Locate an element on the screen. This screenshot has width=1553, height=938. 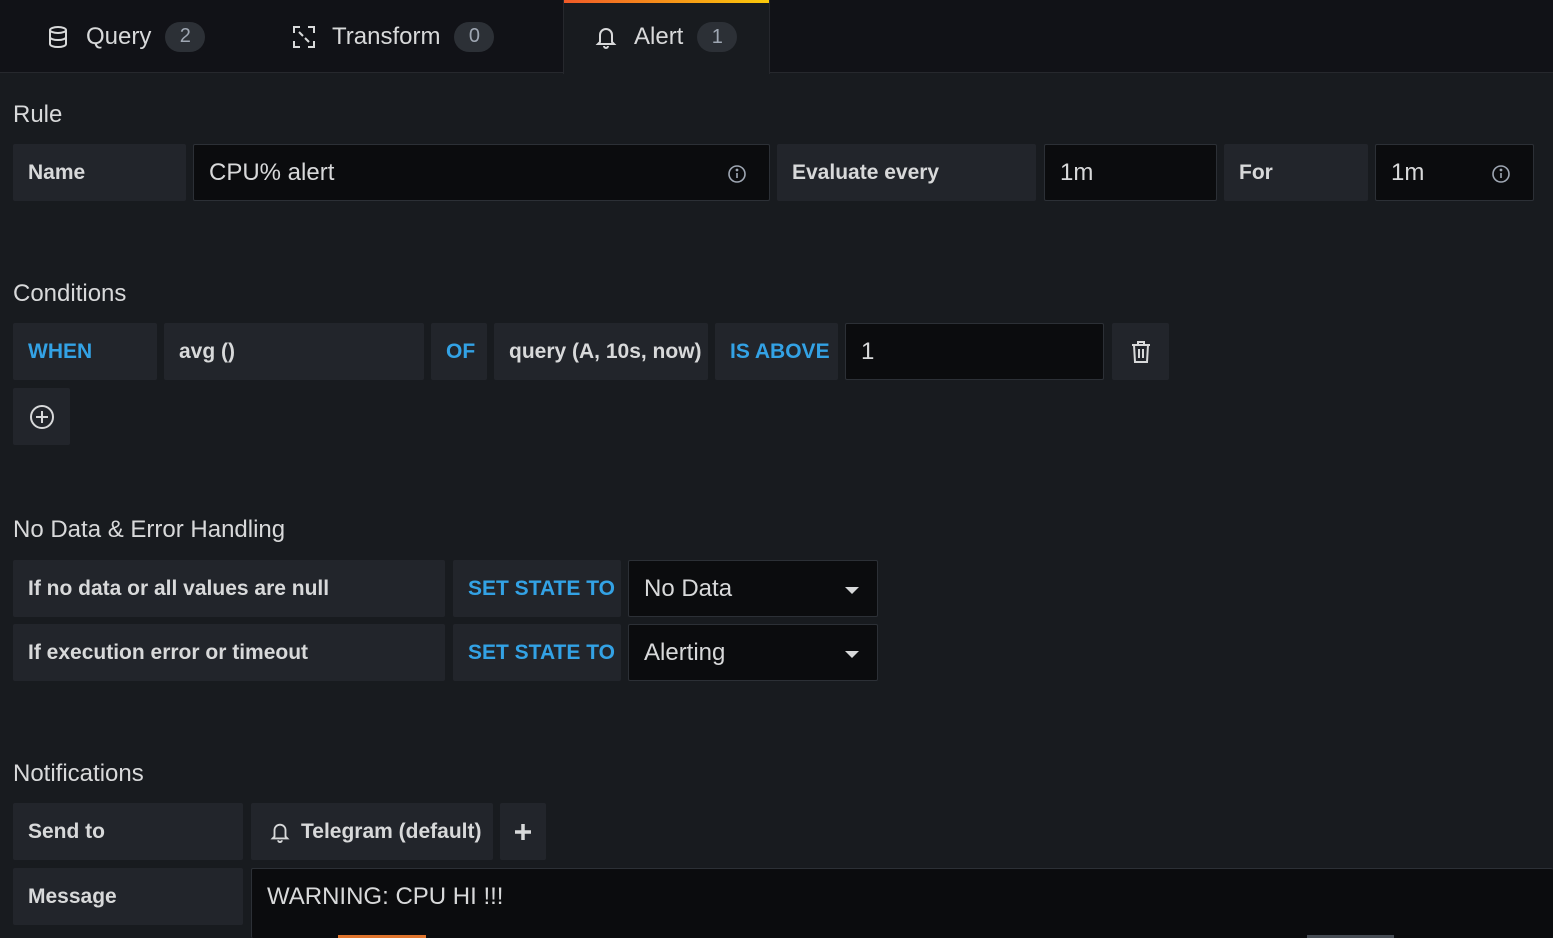
tab-alert-label: Alert is located at coordinates (659, 36).